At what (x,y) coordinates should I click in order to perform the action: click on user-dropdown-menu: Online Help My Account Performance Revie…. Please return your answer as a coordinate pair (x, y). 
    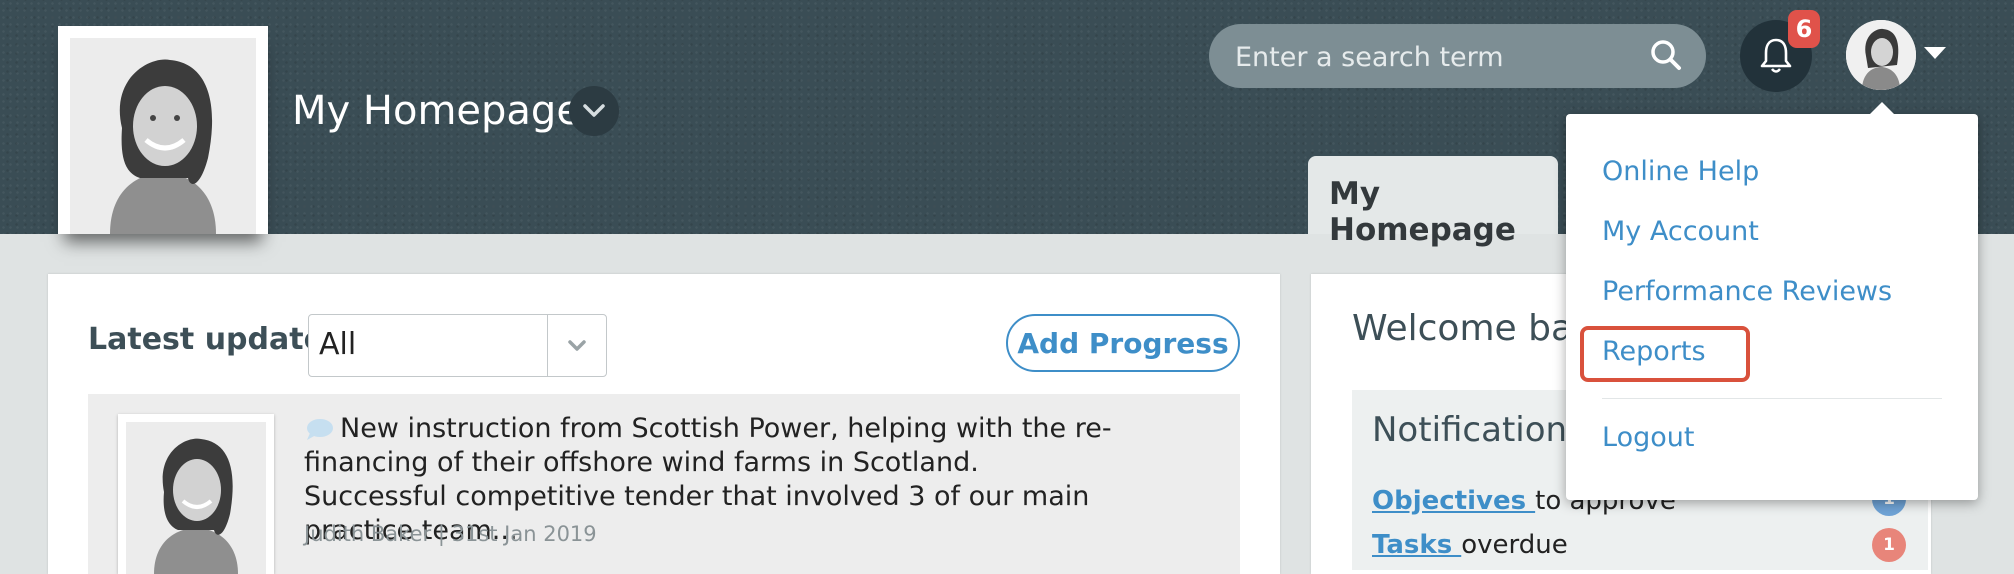
    Looking at the image, I should click on (1772, 307).